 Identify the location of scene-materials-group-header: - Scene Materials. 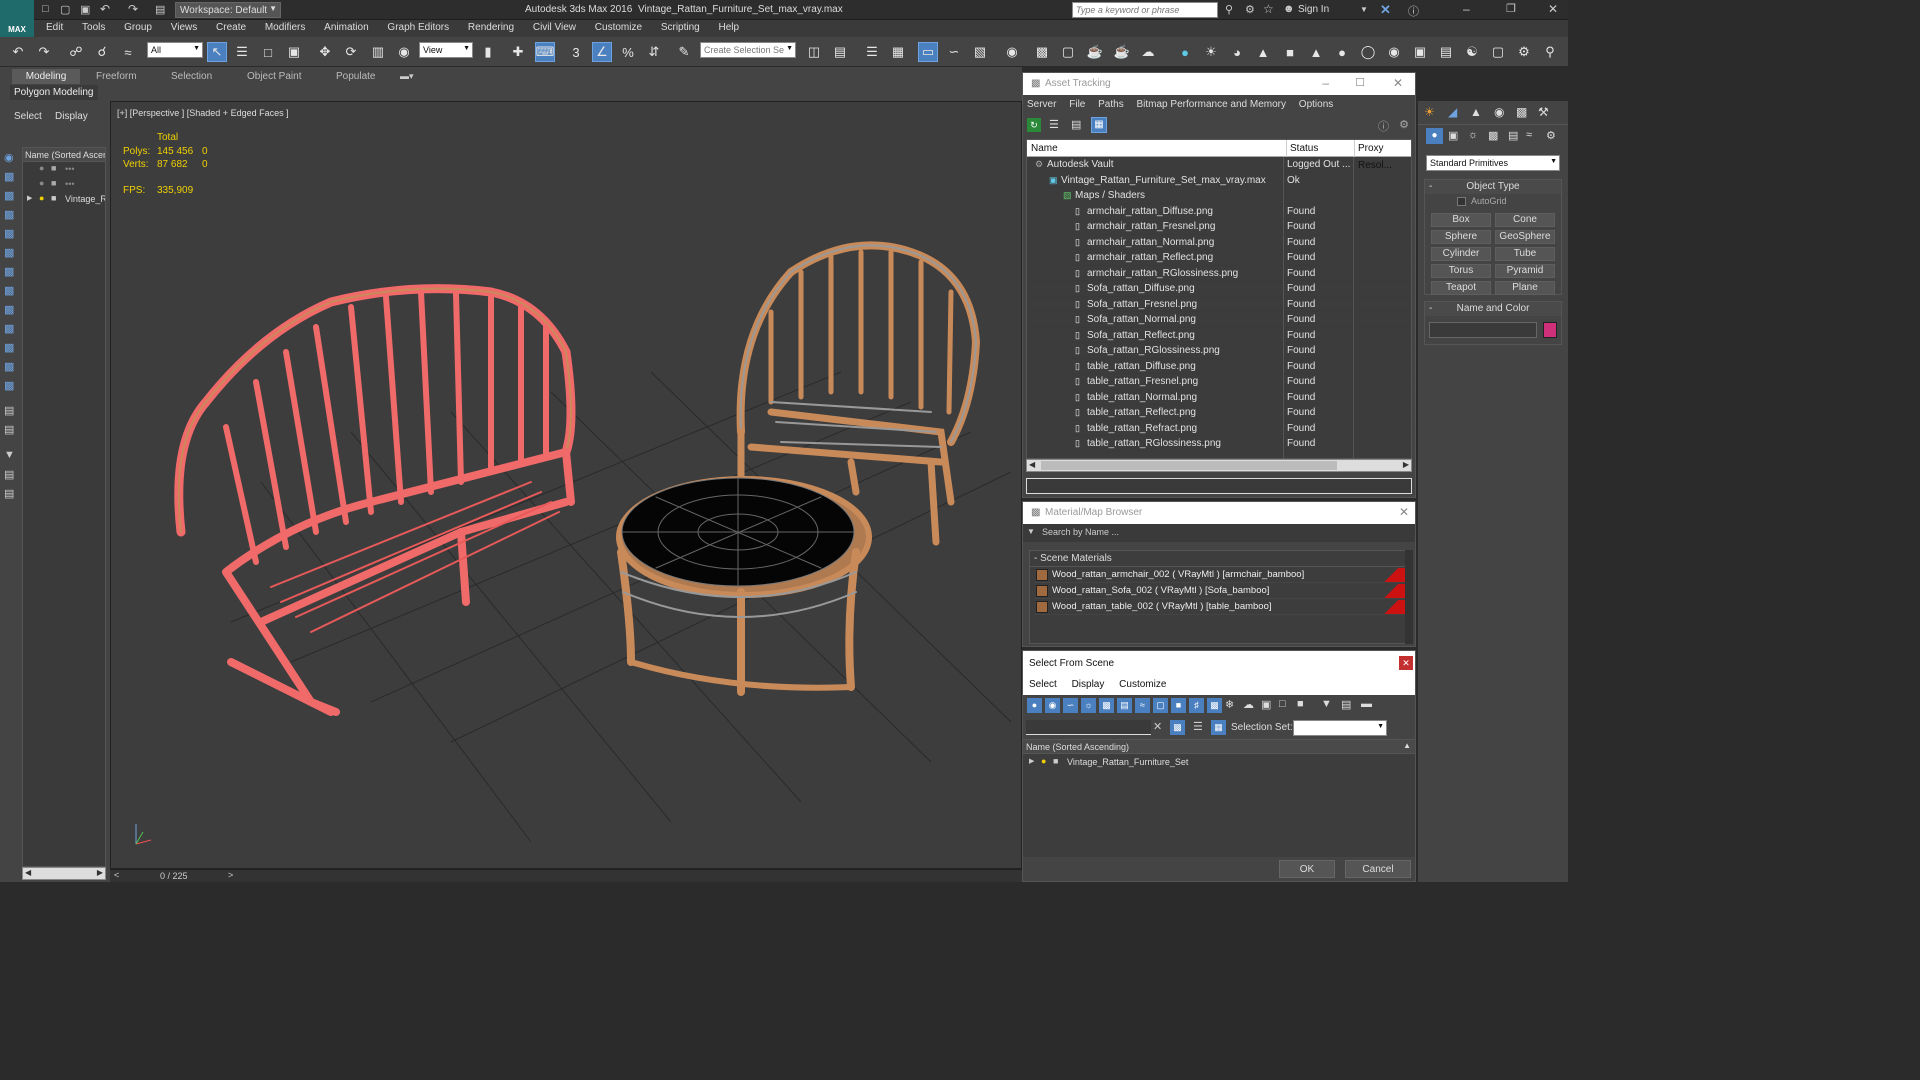
(1219, 559).